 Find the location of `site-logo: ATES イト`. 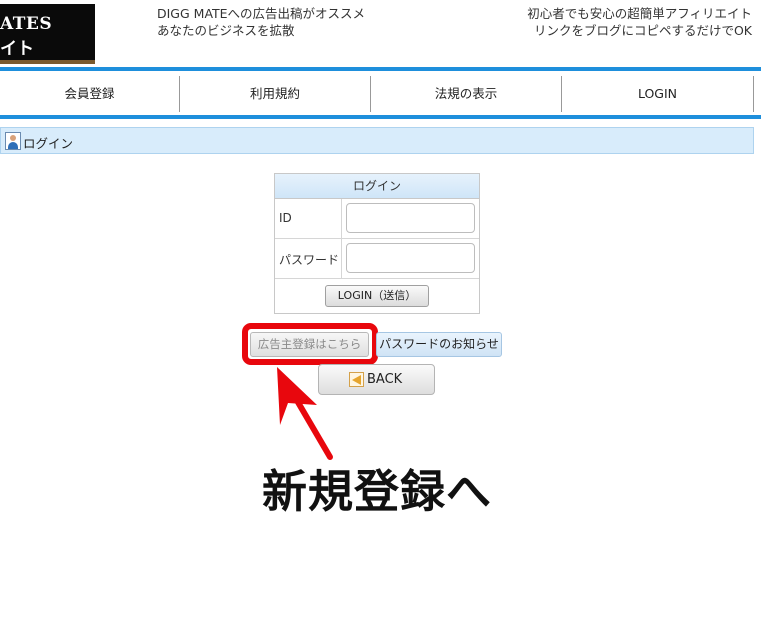

site-logo: ATES イト is located at coordinates (47, 34).